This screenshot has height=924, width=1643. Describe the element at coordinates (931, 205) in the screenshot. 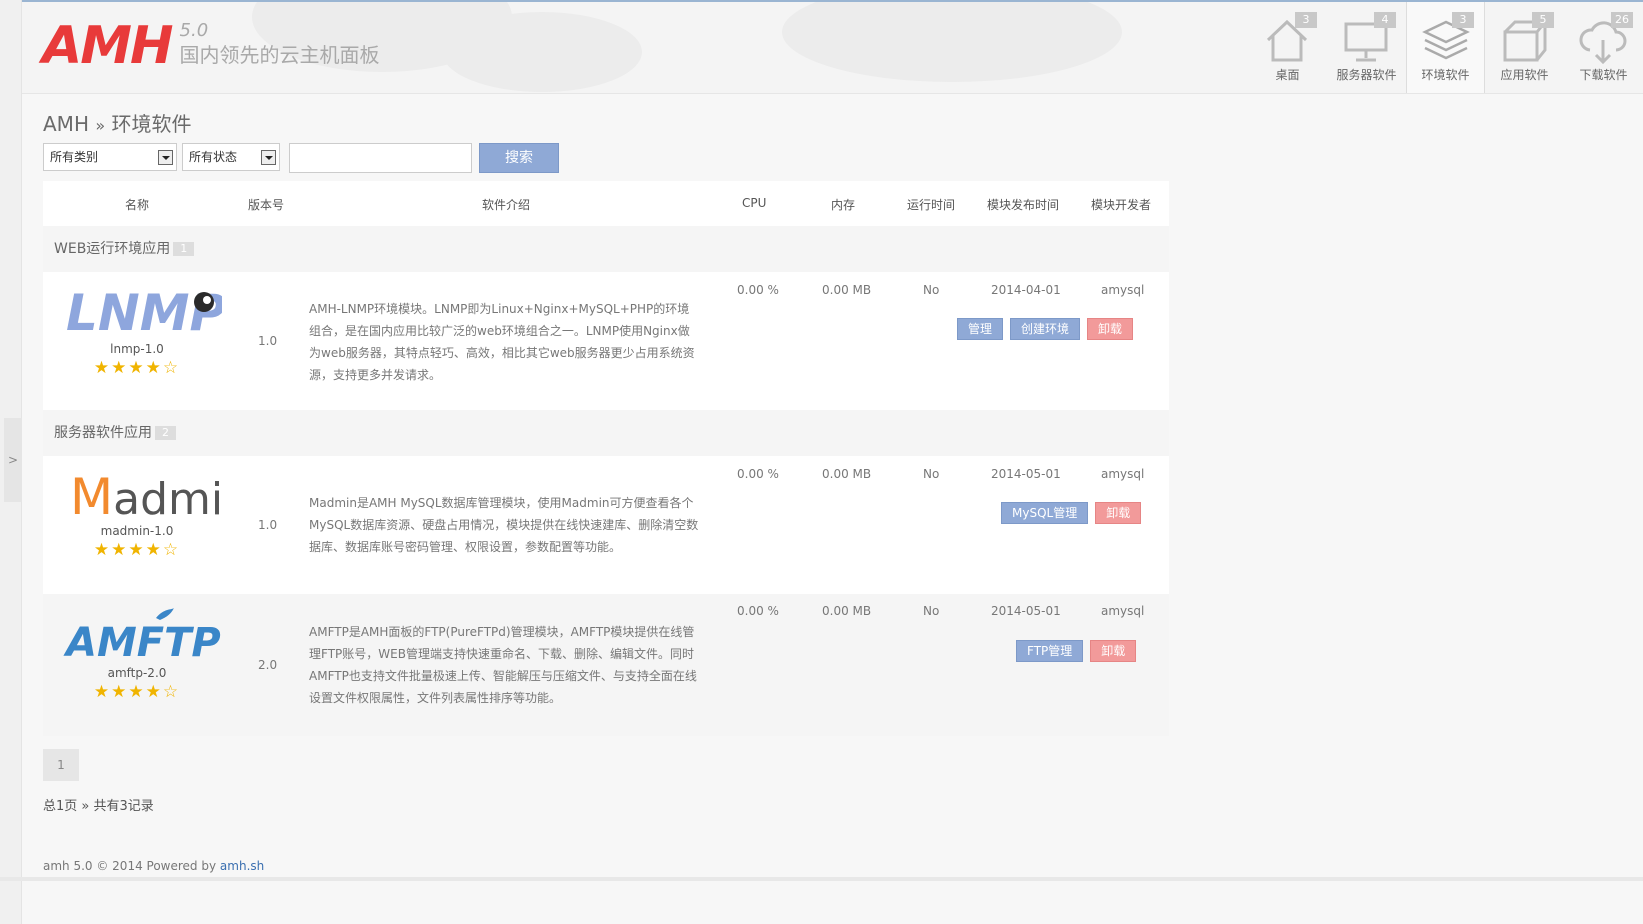

I see `col-running: 运行时间` at that location.